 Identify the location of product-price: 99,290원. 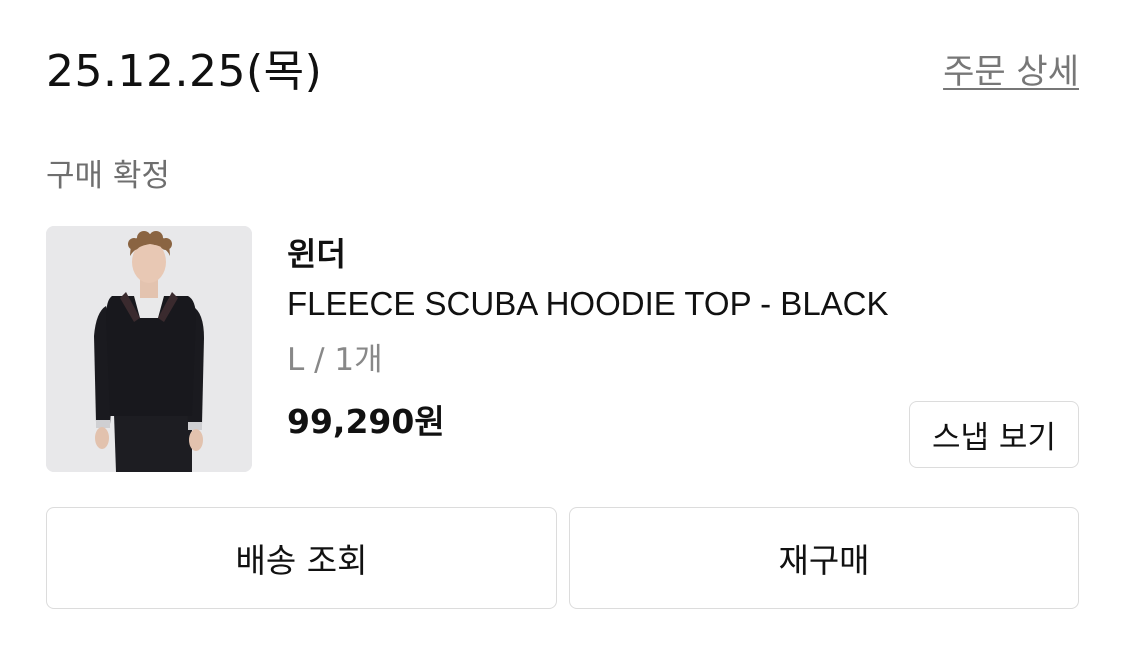
(366, 421).